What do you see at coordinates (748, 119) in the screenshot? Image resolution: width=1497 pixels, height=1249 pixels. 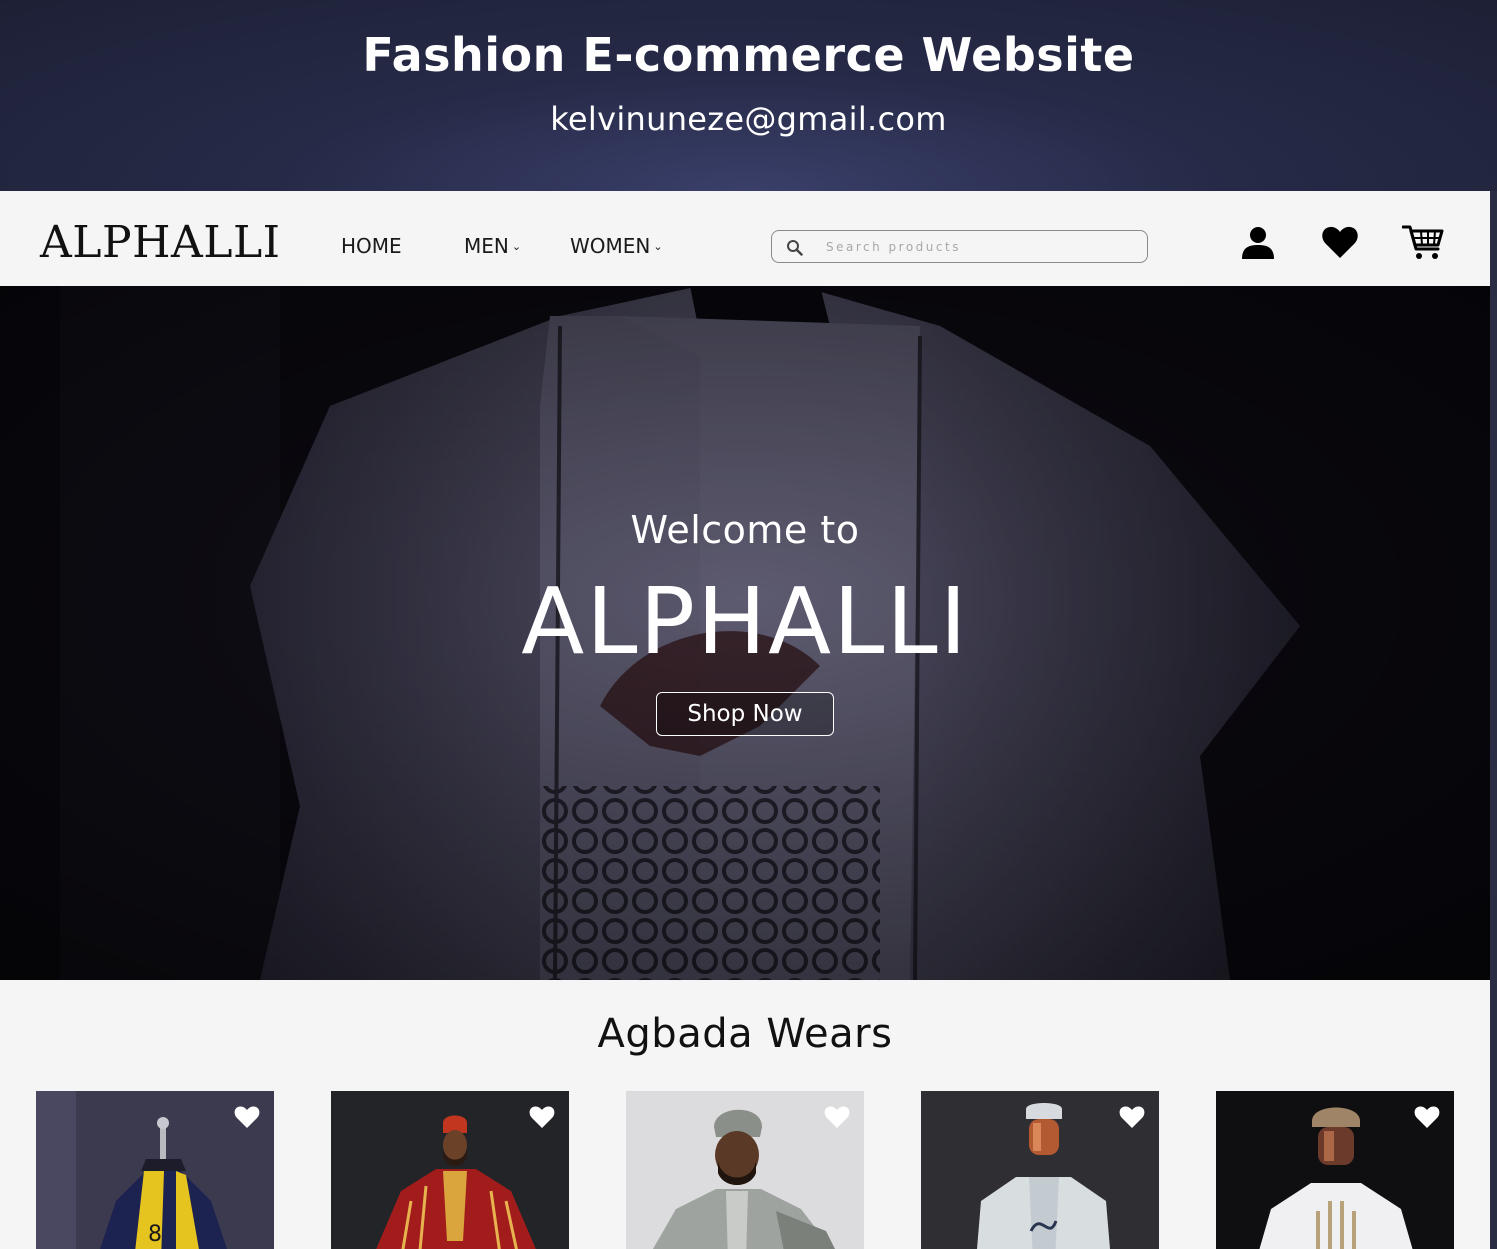 I see `banner-email: kelvinuneze@gmail.com` at bounding box center [748, 119].